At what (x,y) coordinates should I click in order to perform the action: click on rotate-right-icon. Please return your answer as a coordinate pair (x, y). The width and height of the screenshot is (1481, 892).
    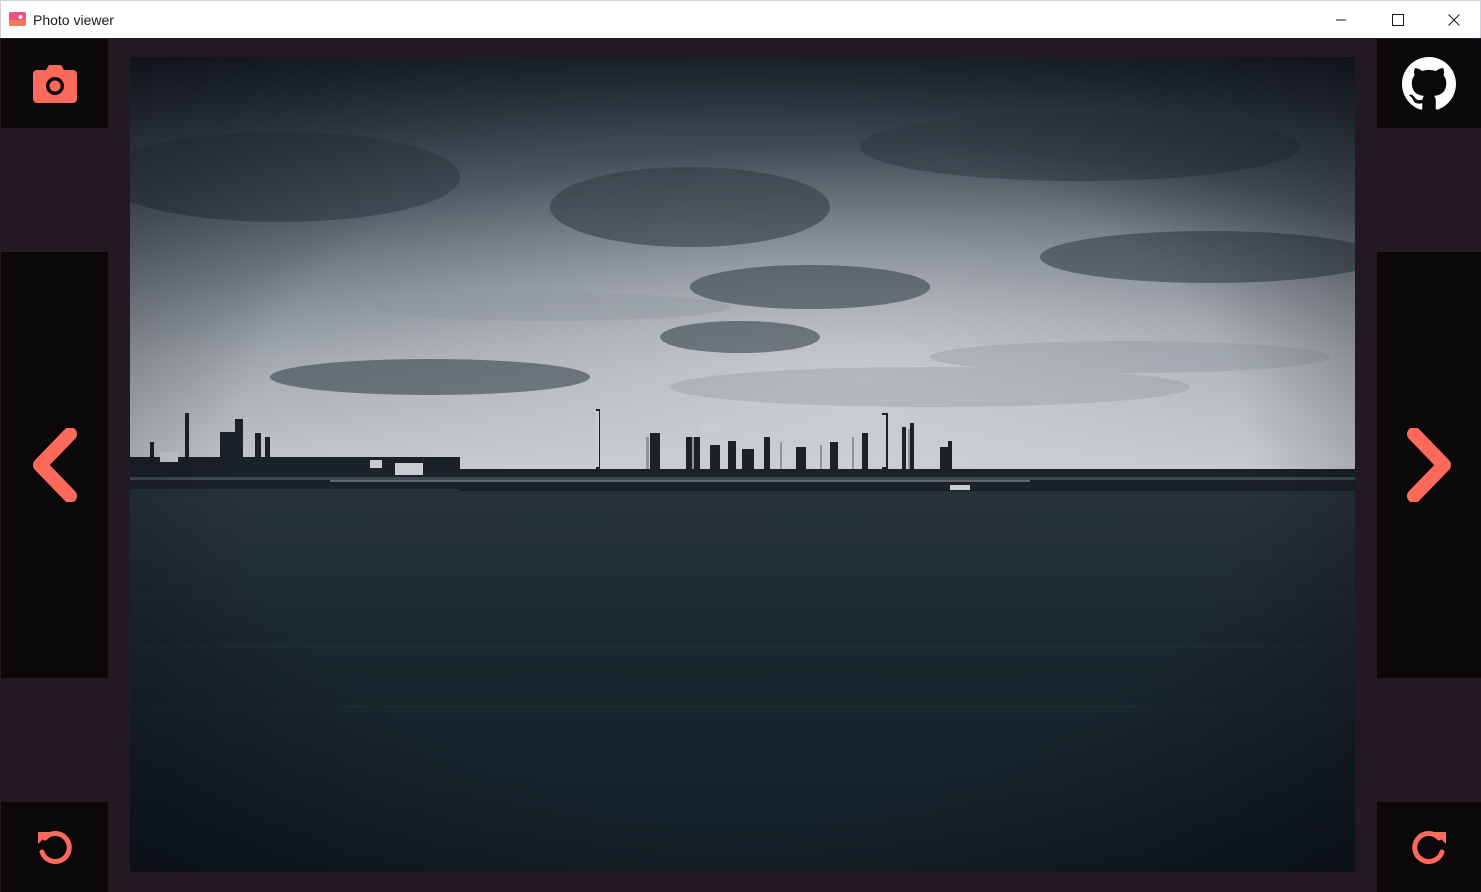
    Looking at the image, I should click on (1429, 847).